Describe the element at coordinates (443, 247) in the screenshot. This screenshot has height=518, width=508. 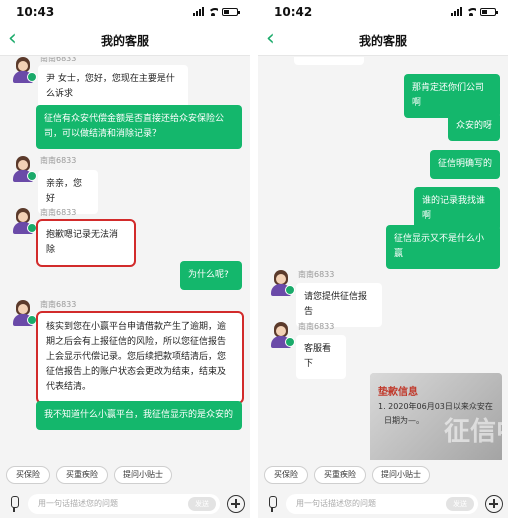
I see `user-message: 征信显示又不是什么小赢` at that location.